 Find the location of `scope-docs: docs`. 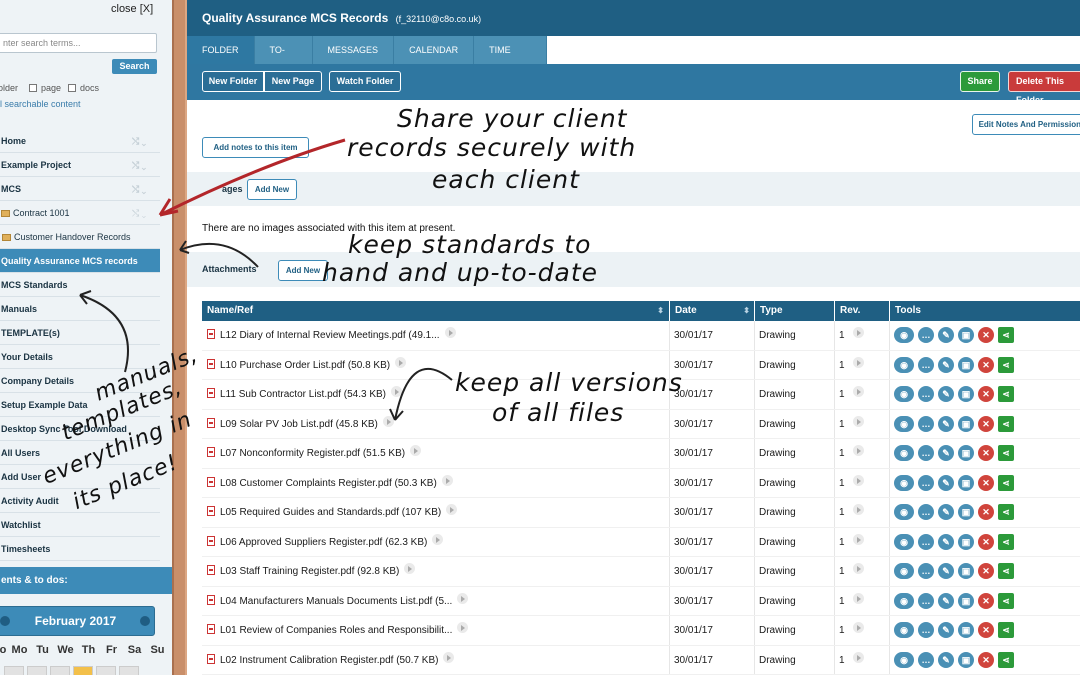

scope-docs: docs is located at coordinates (83, 88).